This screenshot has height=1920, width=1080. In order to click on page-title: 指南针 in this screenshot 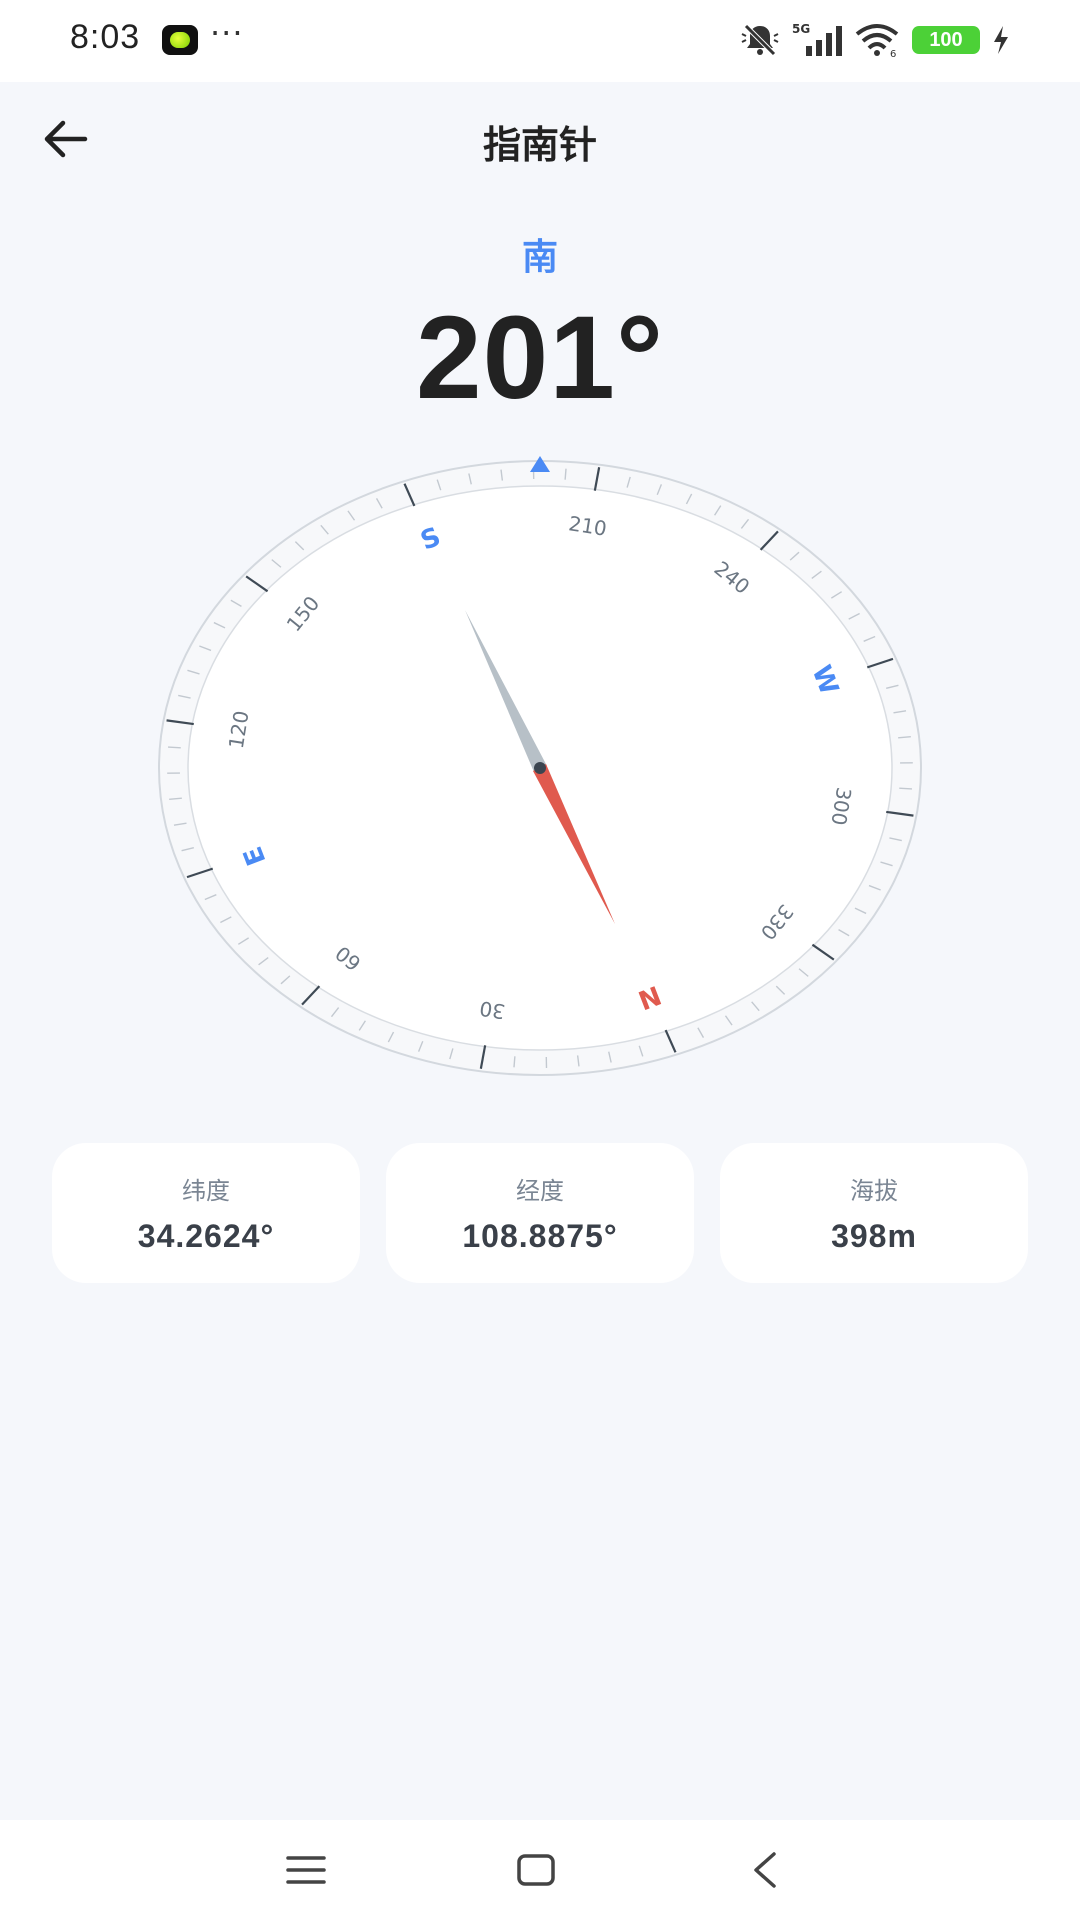, I will do `click(539, 145)`.